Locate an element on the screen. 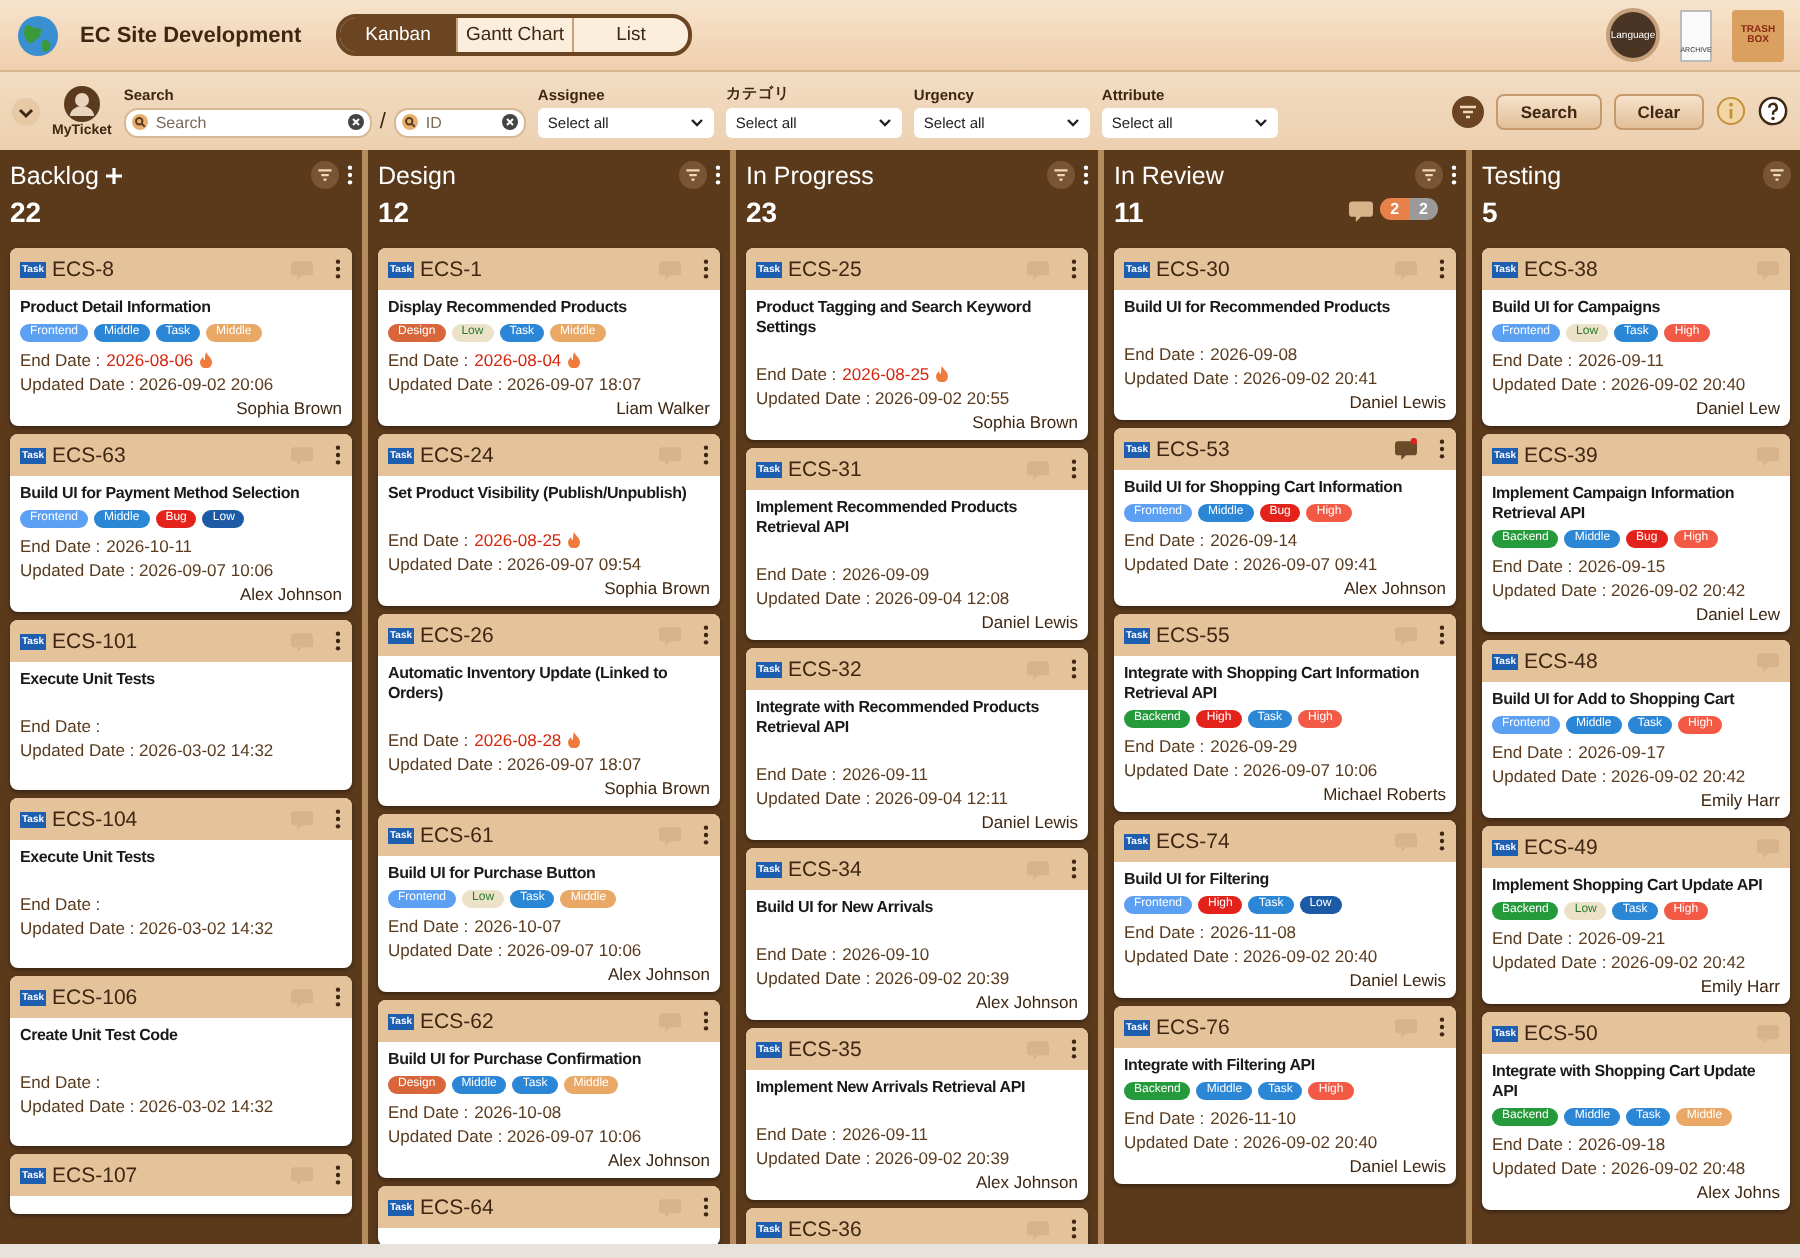  assignee-name: Emily Harr is located at coordinates (1740, 986).